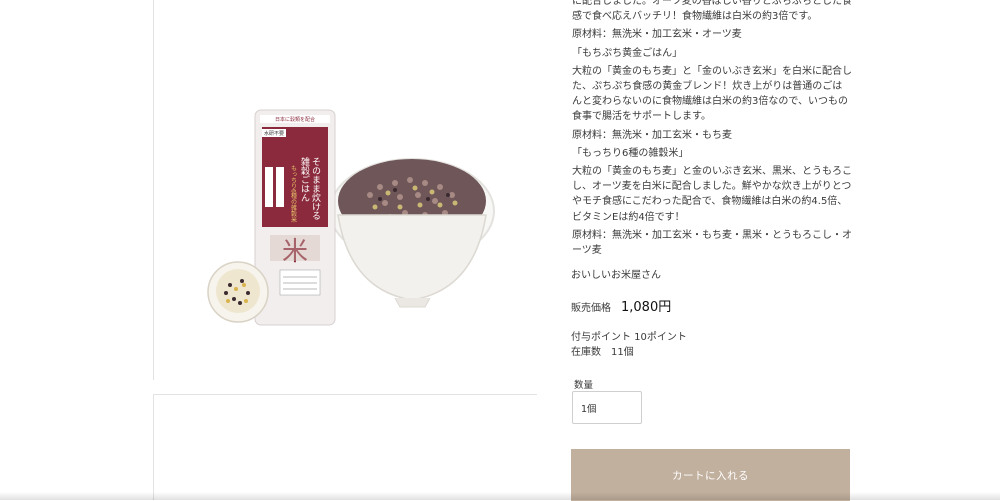 The height and width of the screenshot is (501, 1000). I want to click on stock-text: 在庫数 11個, so click(602, 352).